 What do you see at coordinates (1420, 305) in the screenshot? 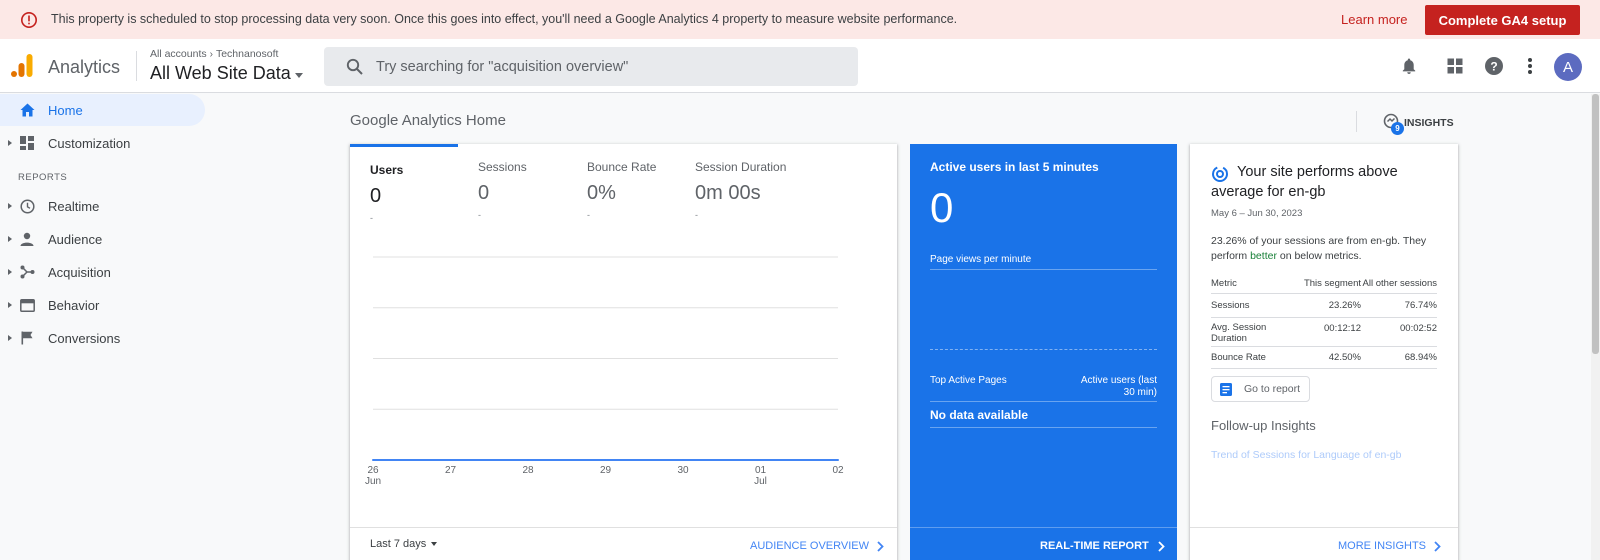
I see `row-others-value: 76.74%` at bounding box center [1420, 305].